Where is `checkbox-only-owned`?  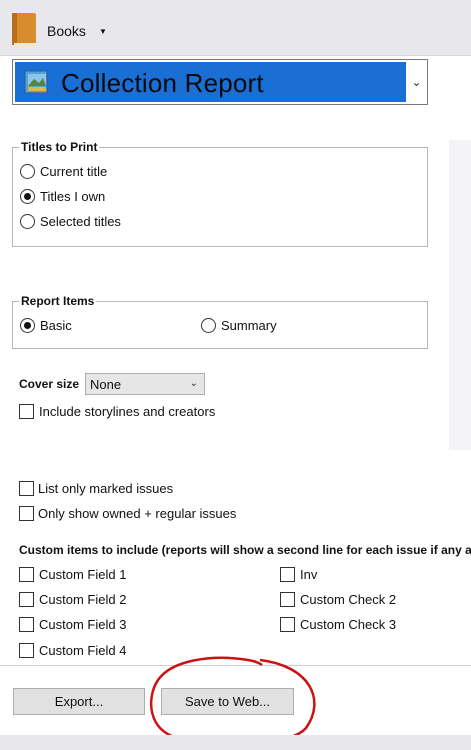 checkbox-only-owned is located at coordinates (26, 513).